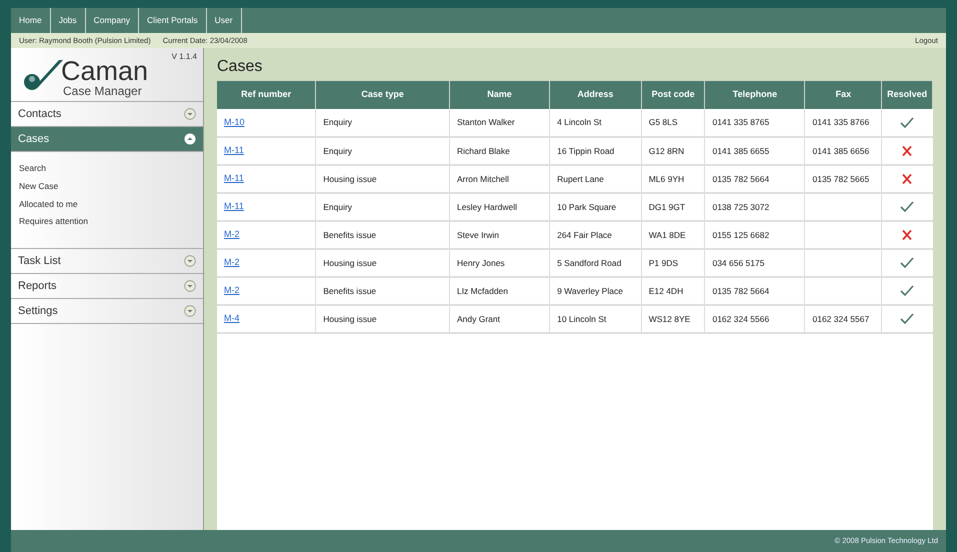  What do you see at coordinates (107, 311) in the screenshot?
I see `sidebar-section-header: Settings` at bounding box center [107, 311].